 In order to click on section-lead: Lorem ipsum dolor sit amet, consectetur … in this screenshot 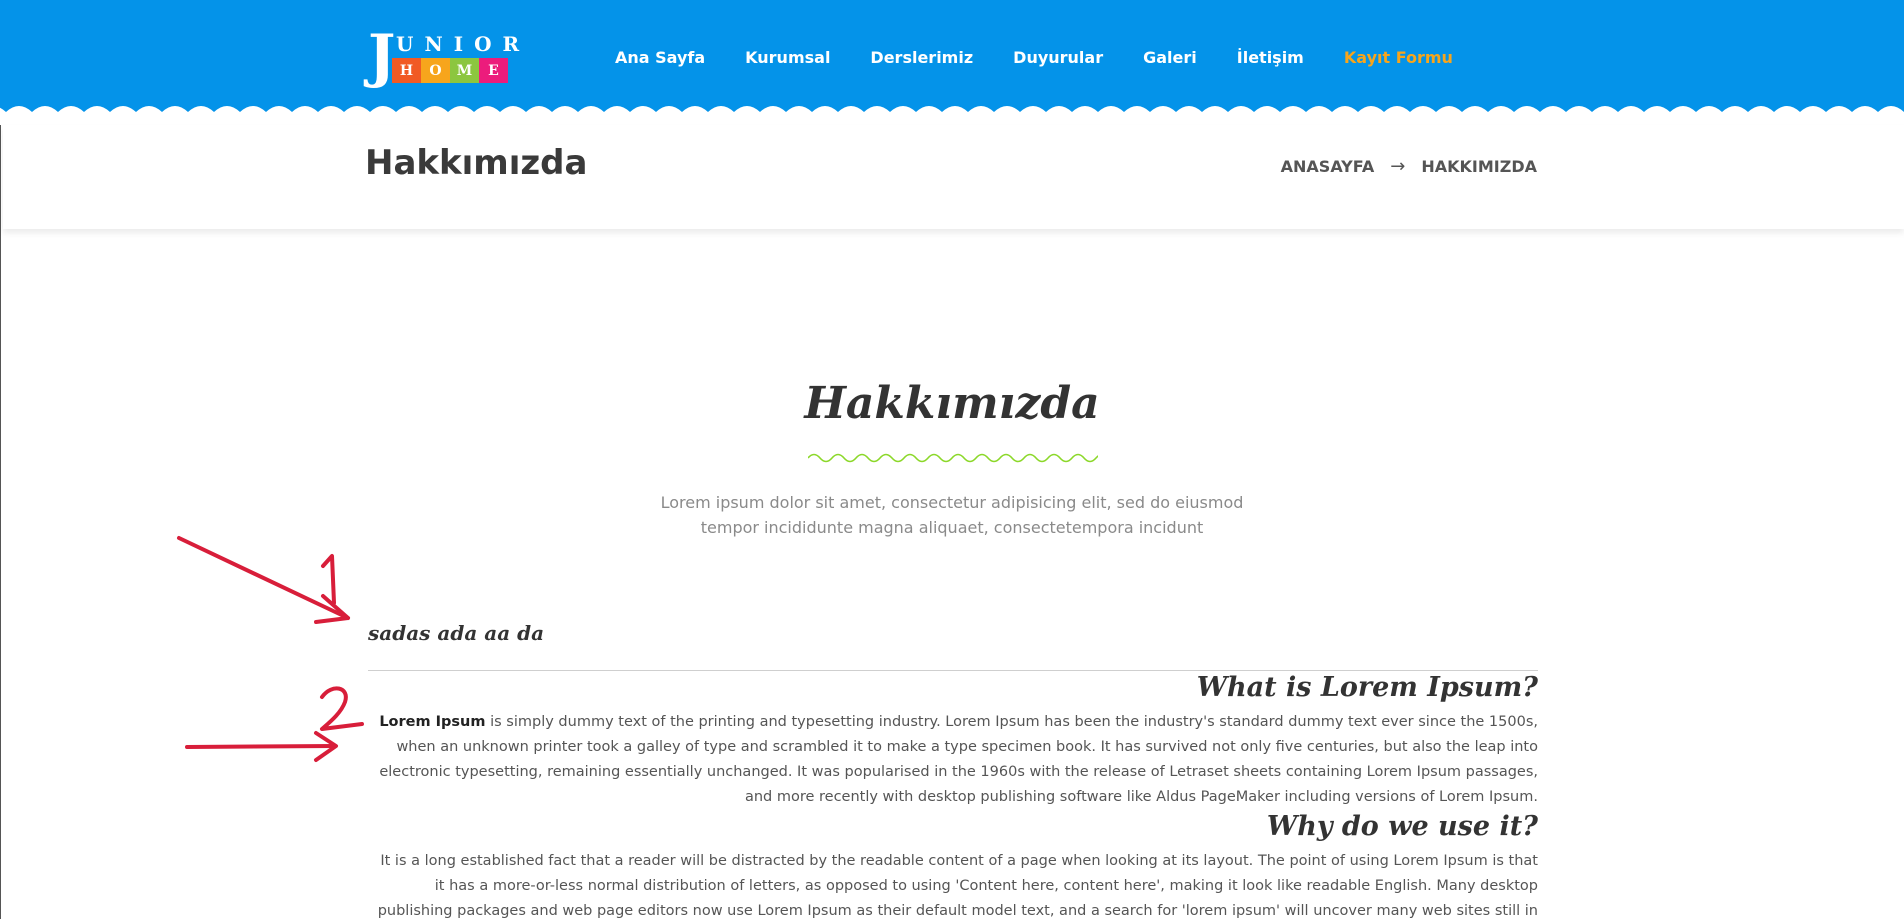, I will do `click(952, 515)`.